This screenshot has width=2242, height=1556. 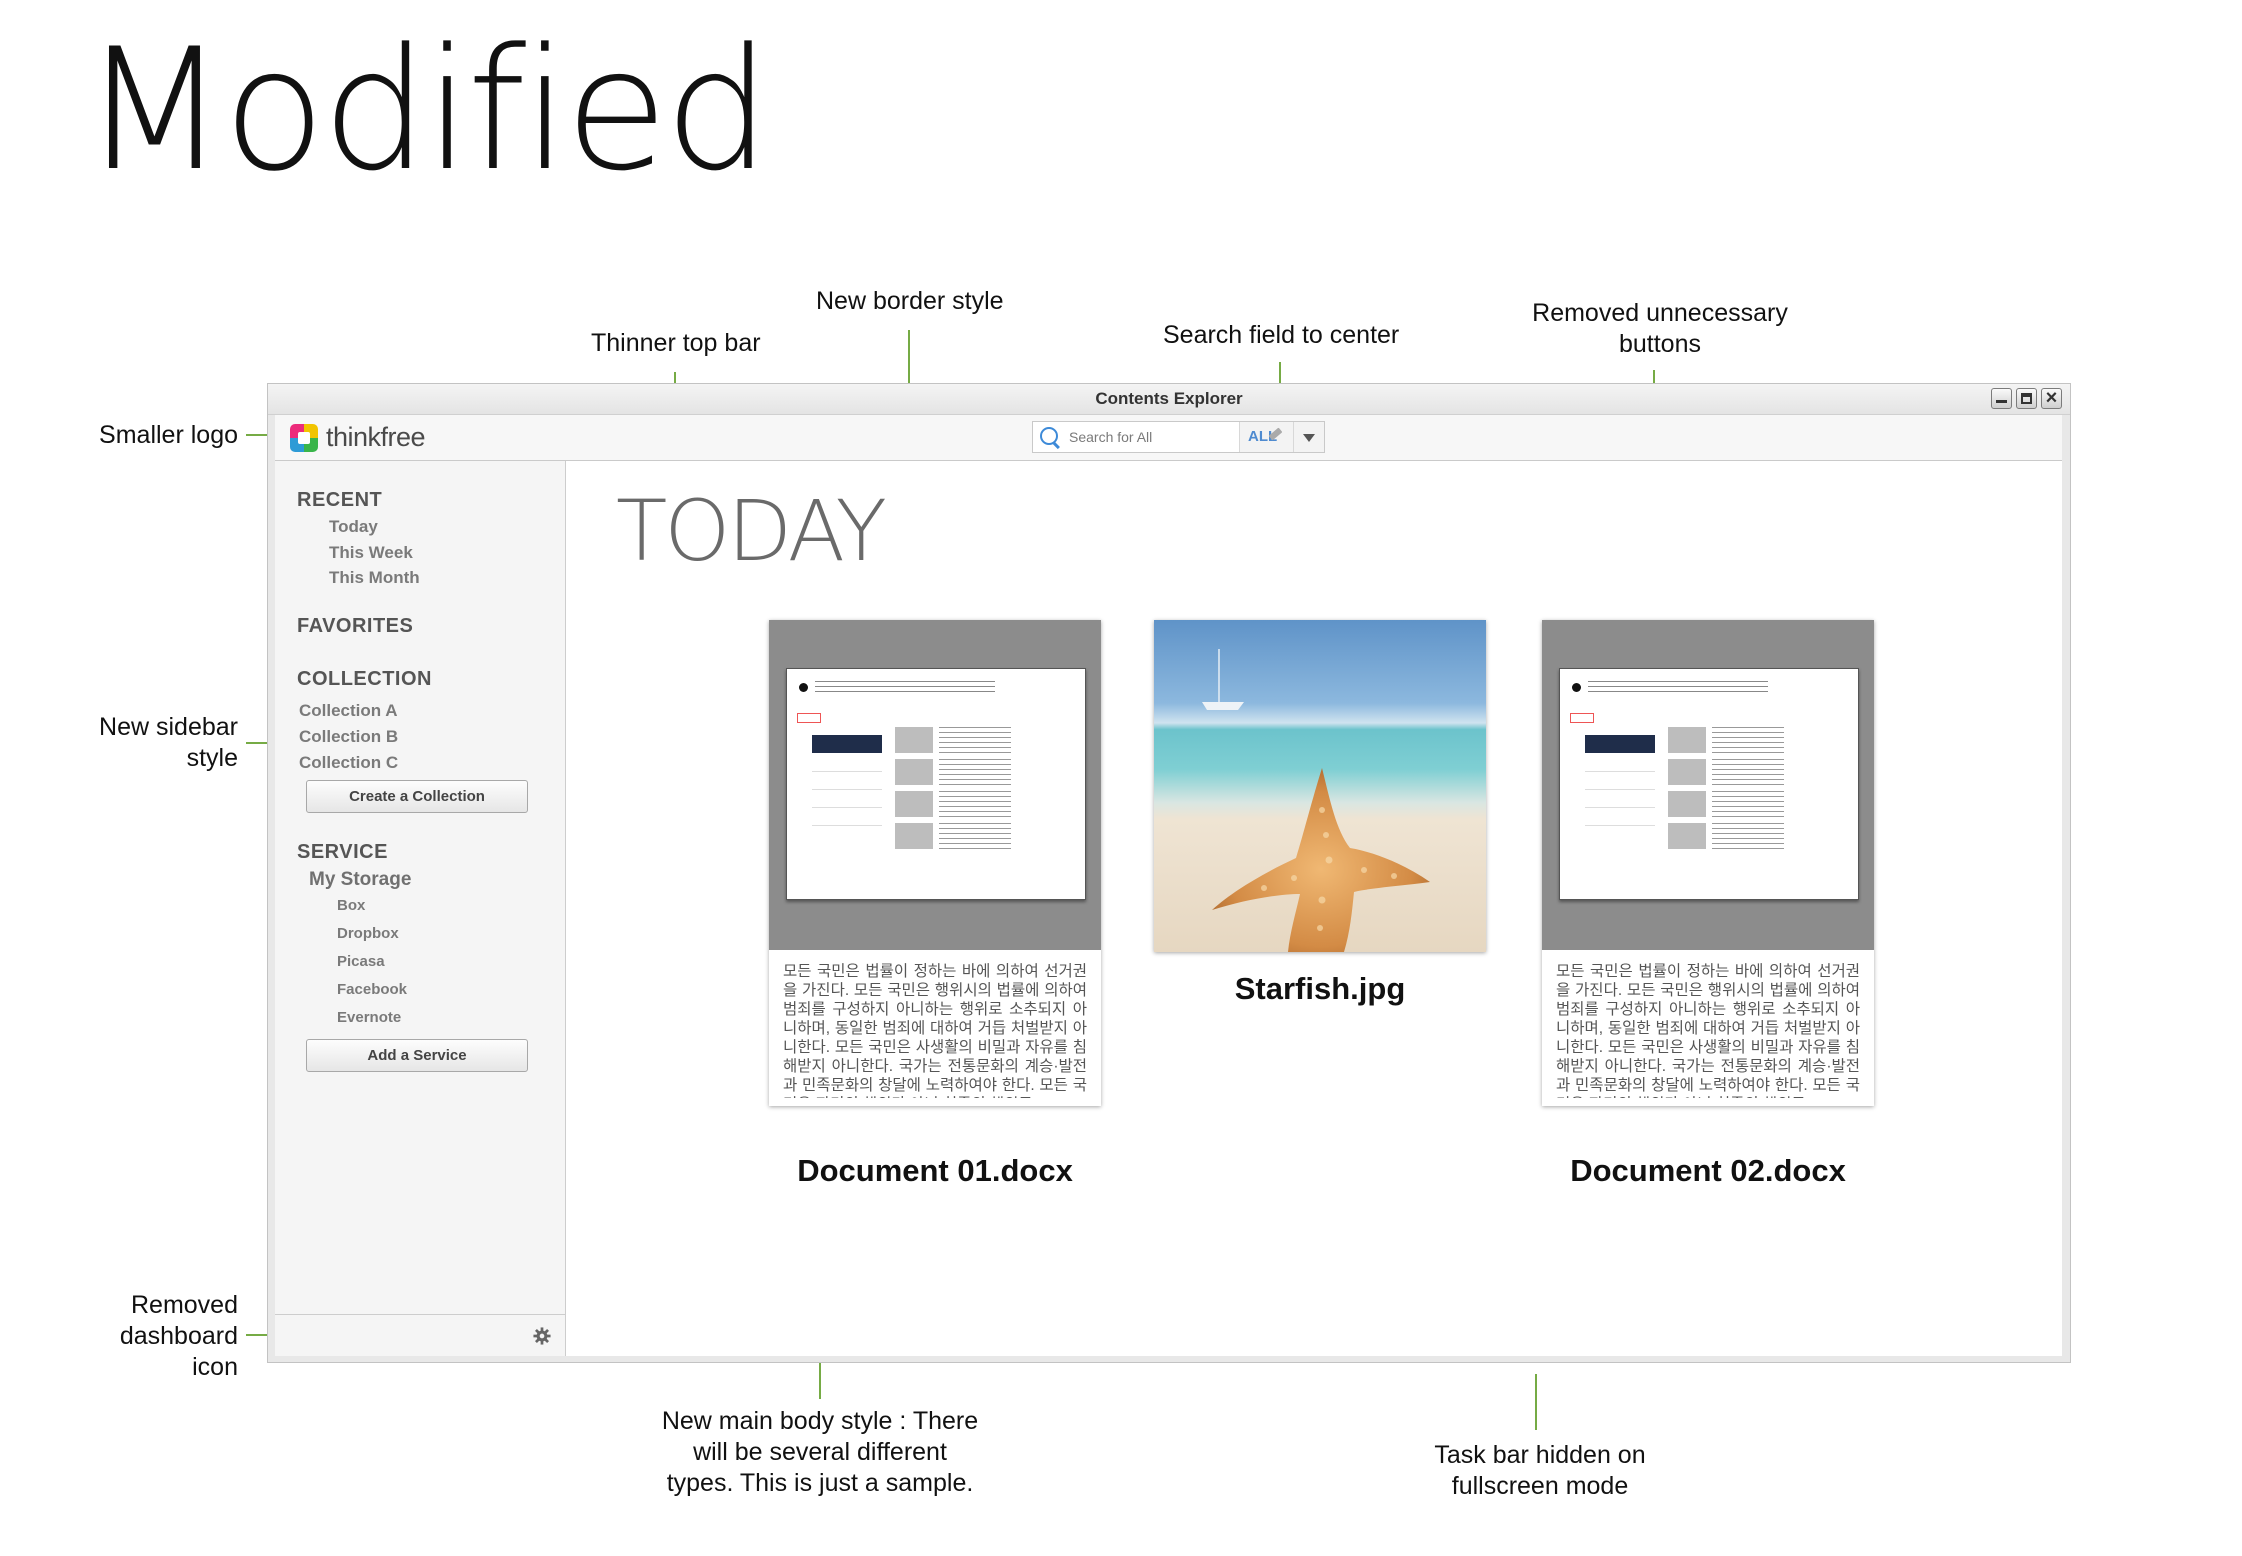 What do you see at coordinates (935, 1171) in the screenshot?
I see `file-name: Document 01.docx` at bounding box center [935, 1171].